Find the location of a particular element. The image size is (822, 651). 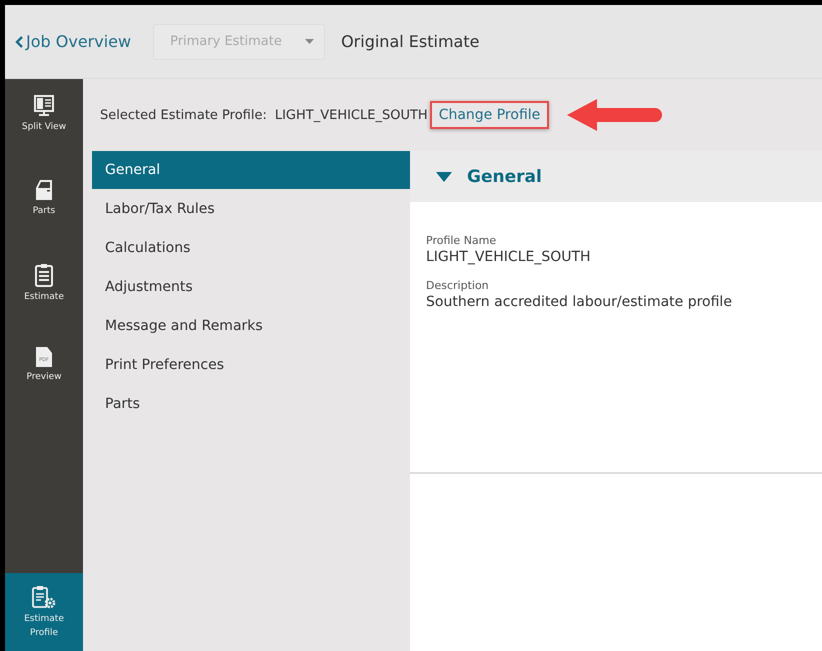

section-title: General is located at coordinates (504, 176).